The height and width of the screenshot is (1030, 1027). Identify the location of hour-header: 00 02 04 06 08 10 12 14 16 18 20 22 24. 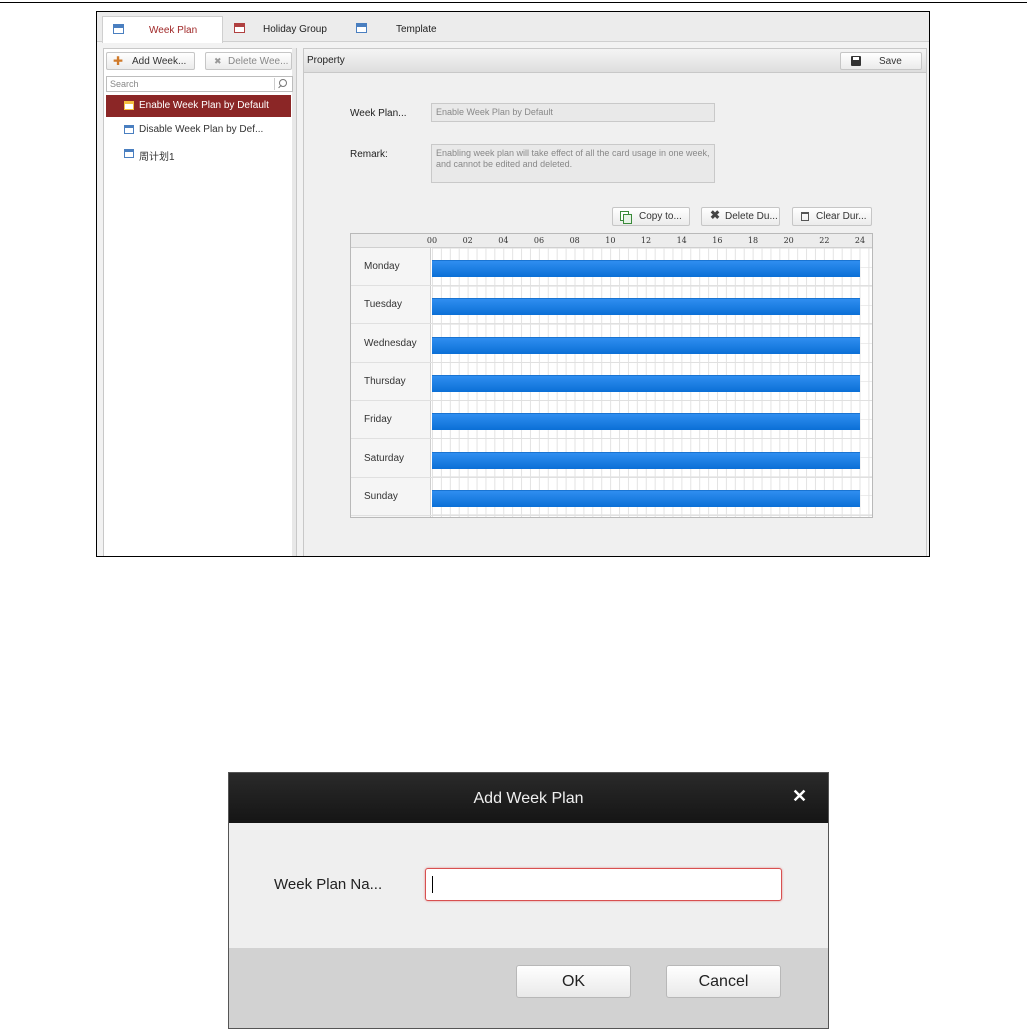
(611, 241).